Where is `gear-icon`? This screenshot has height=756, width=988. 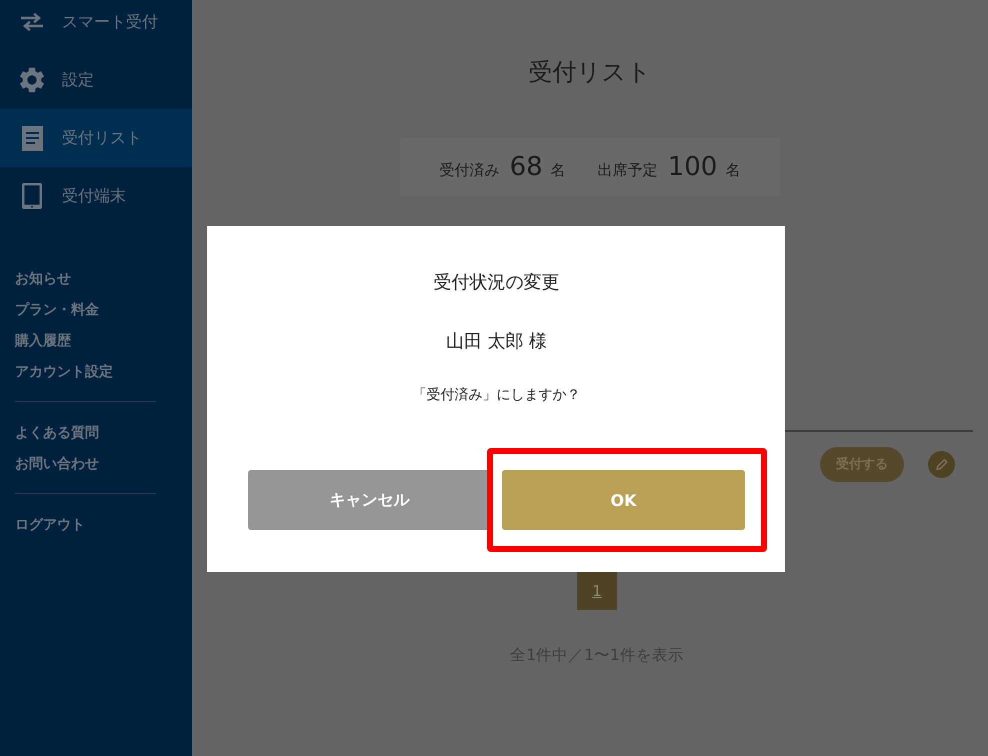 gear-icon is located at coordinates (32, 80).